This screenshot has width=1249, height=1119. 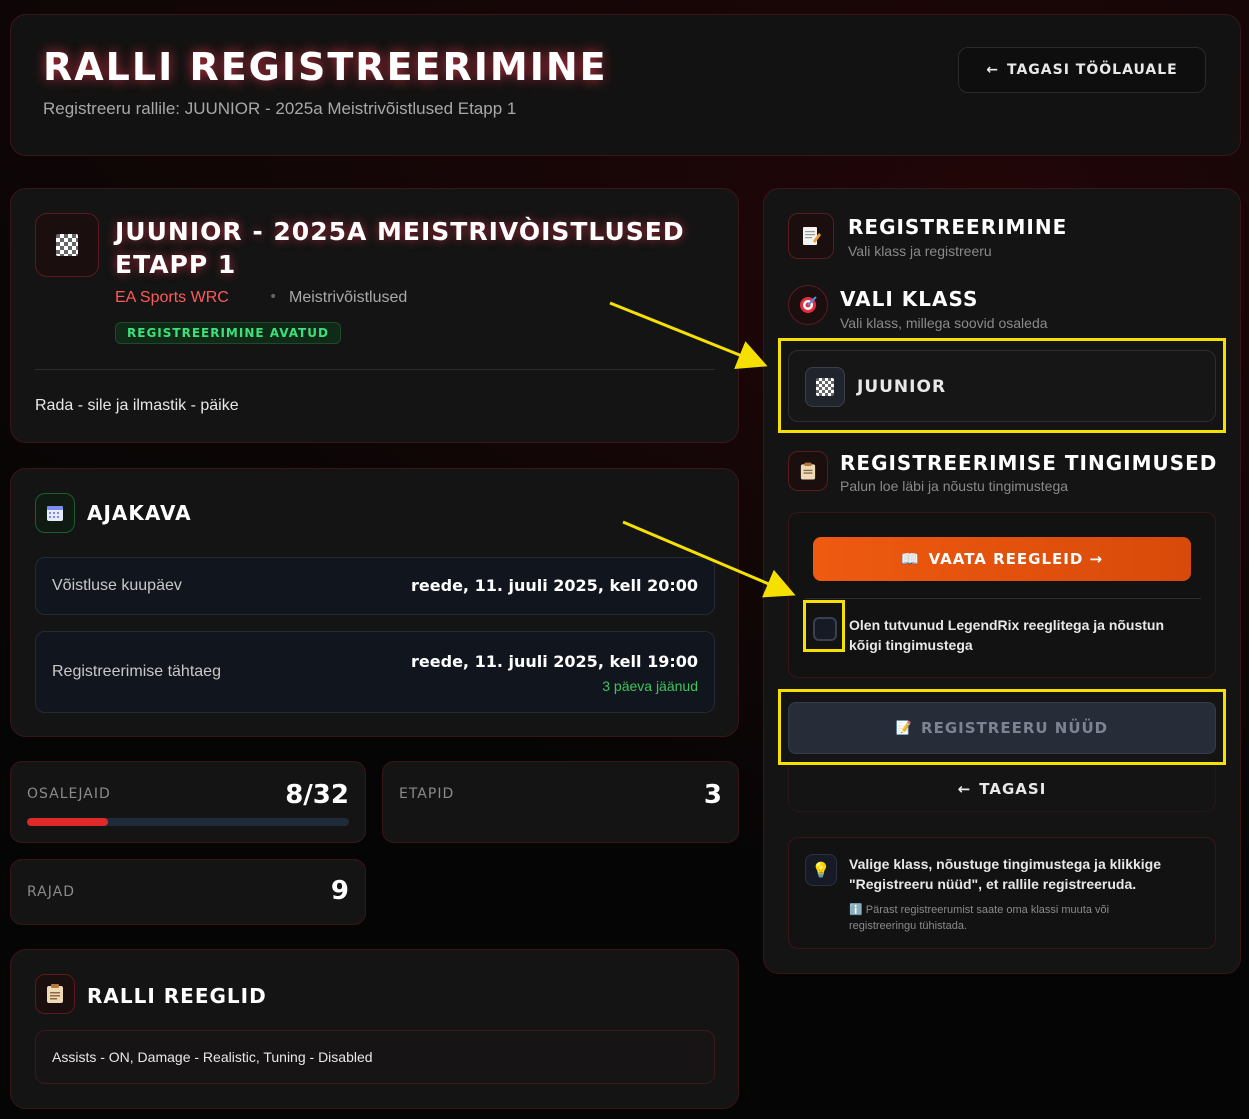 I want to click on register-now-label: REGISTREERU NÜÜD, so click(x=1015, y=728).